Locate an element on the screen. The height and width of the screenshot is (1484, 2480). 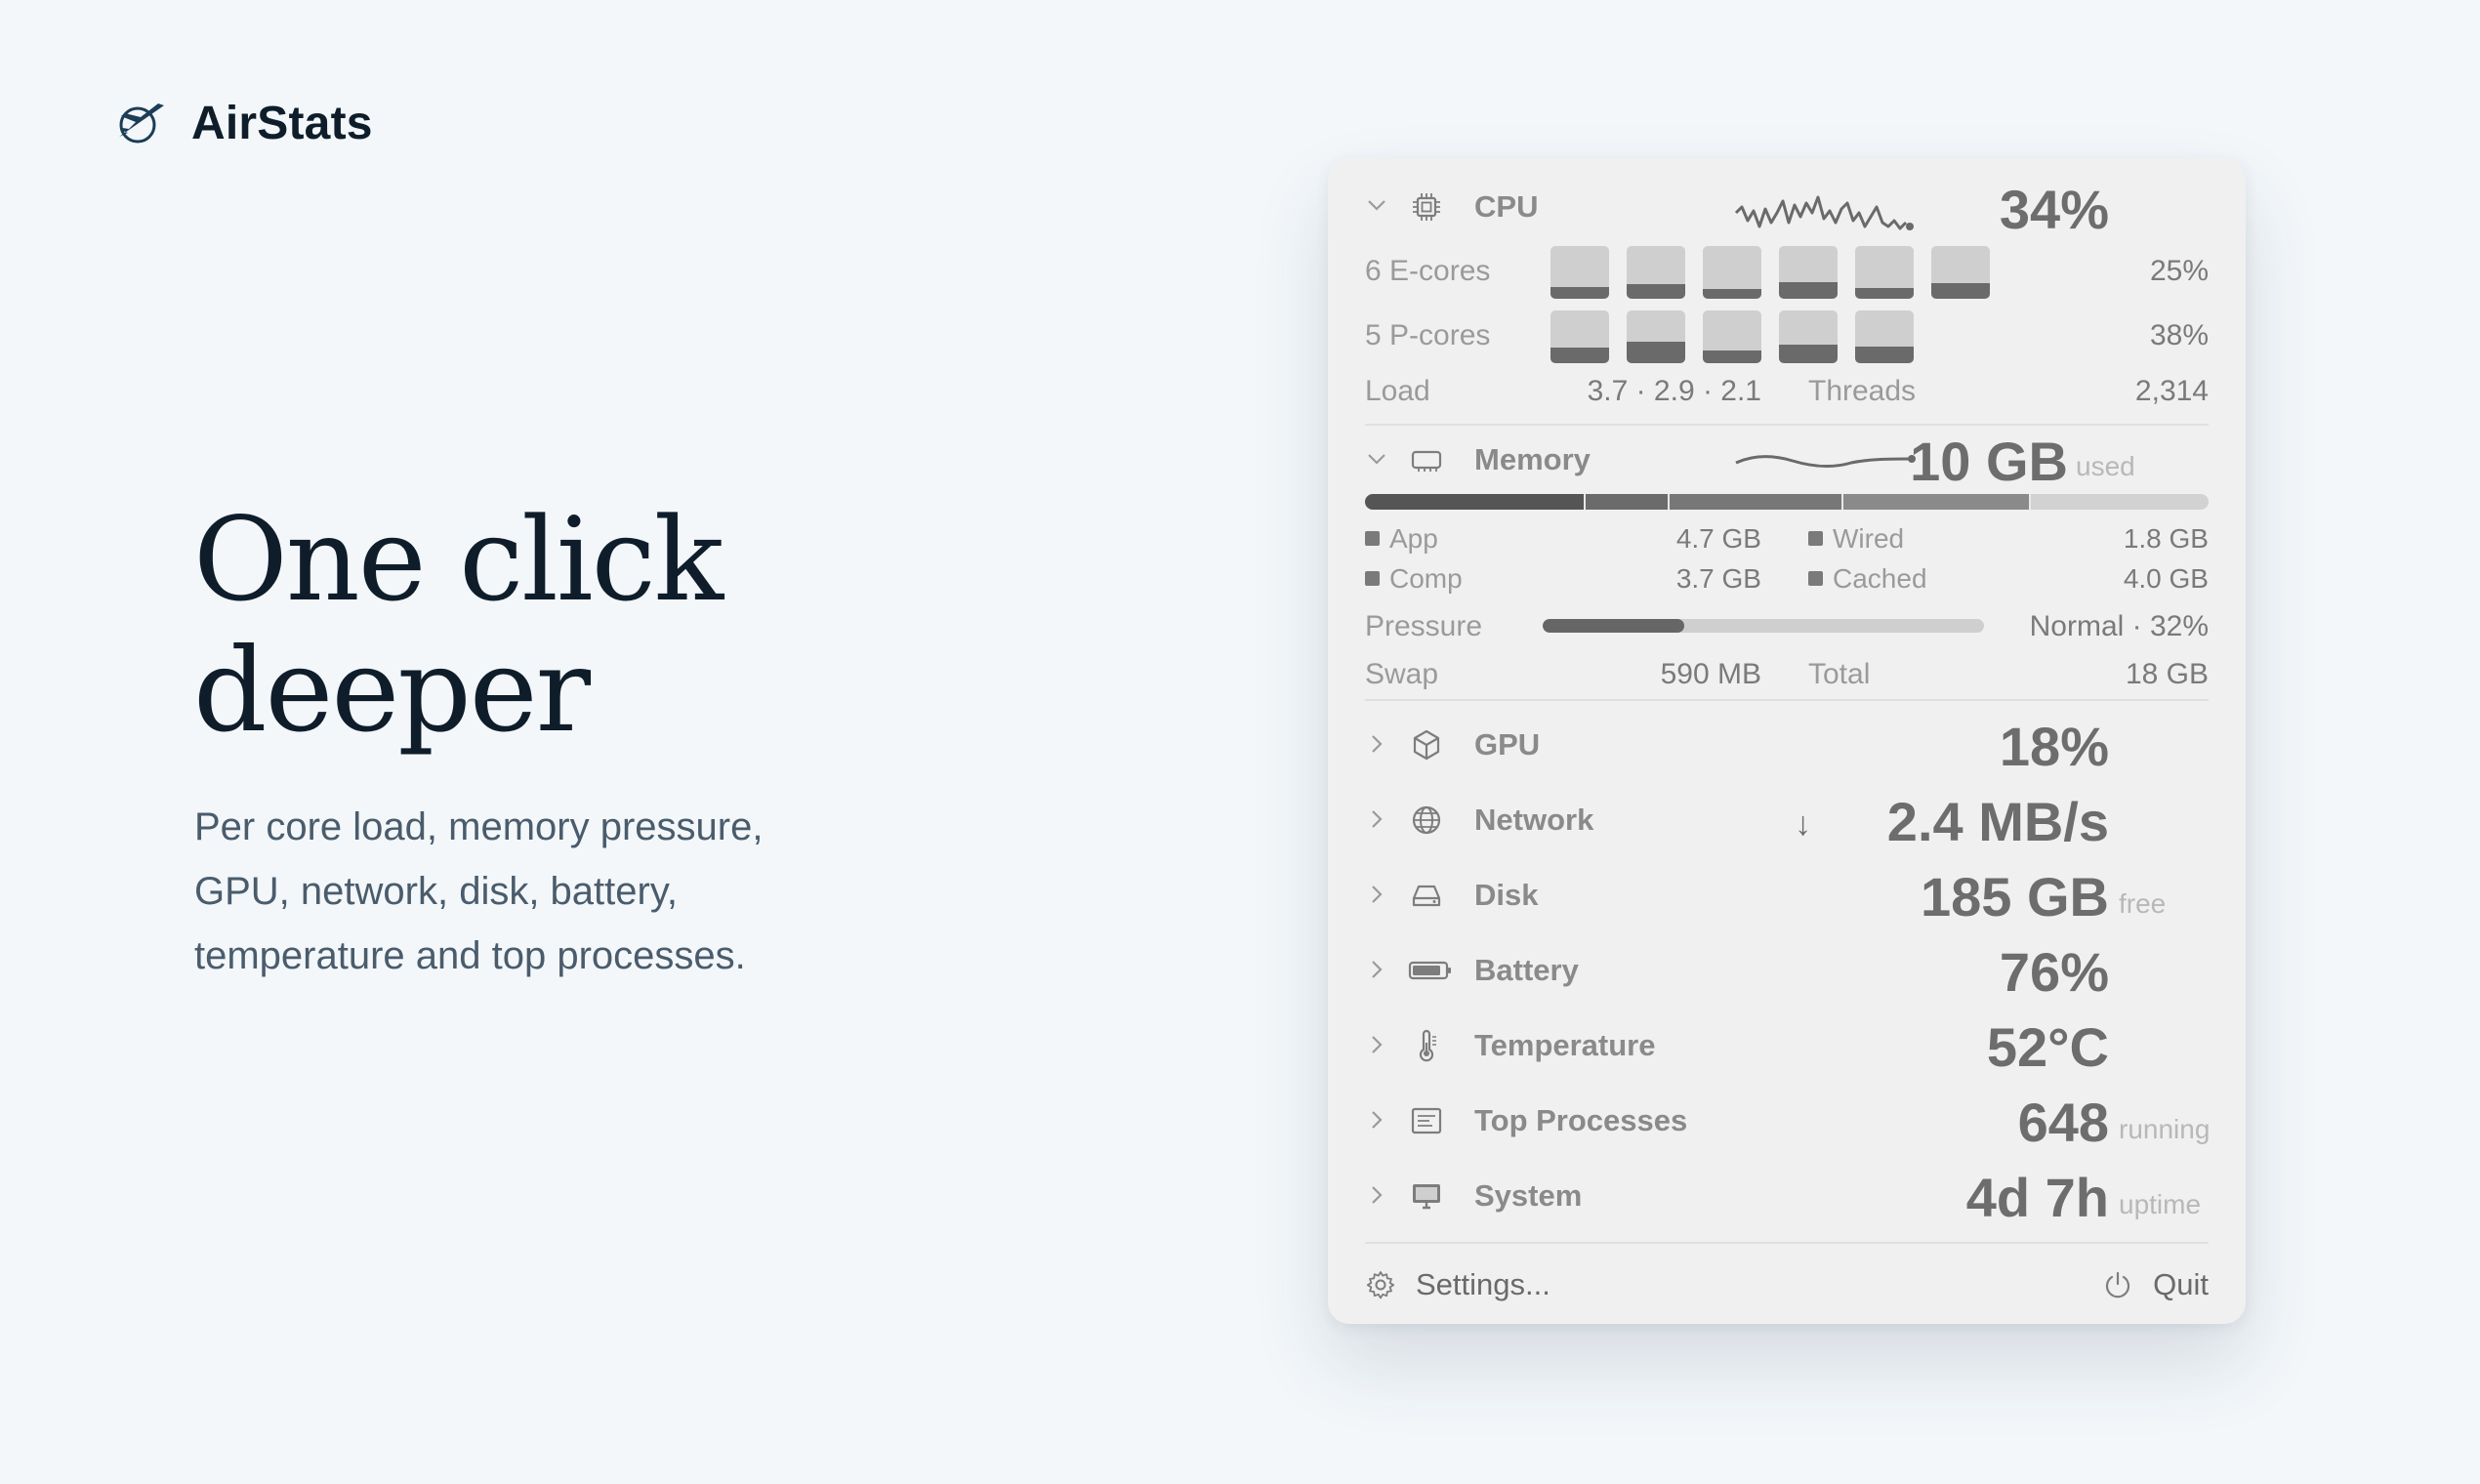
hero-title-line-2: deeper is located at coordinates (392, 691).